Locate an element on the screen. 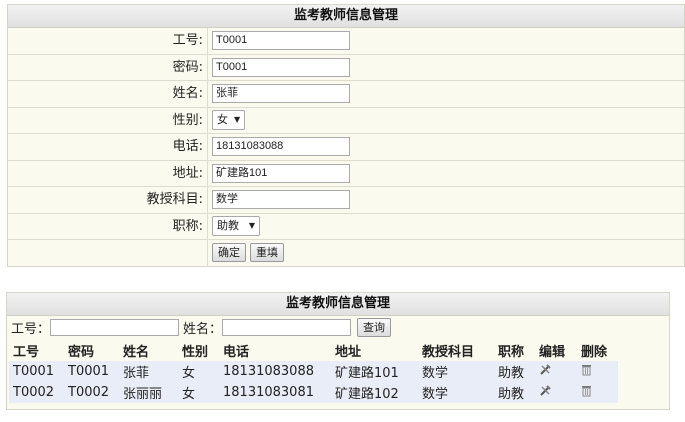 This screenshot has width=685, height=422. name-input: 张菲 is located at coordinates (281, 94).